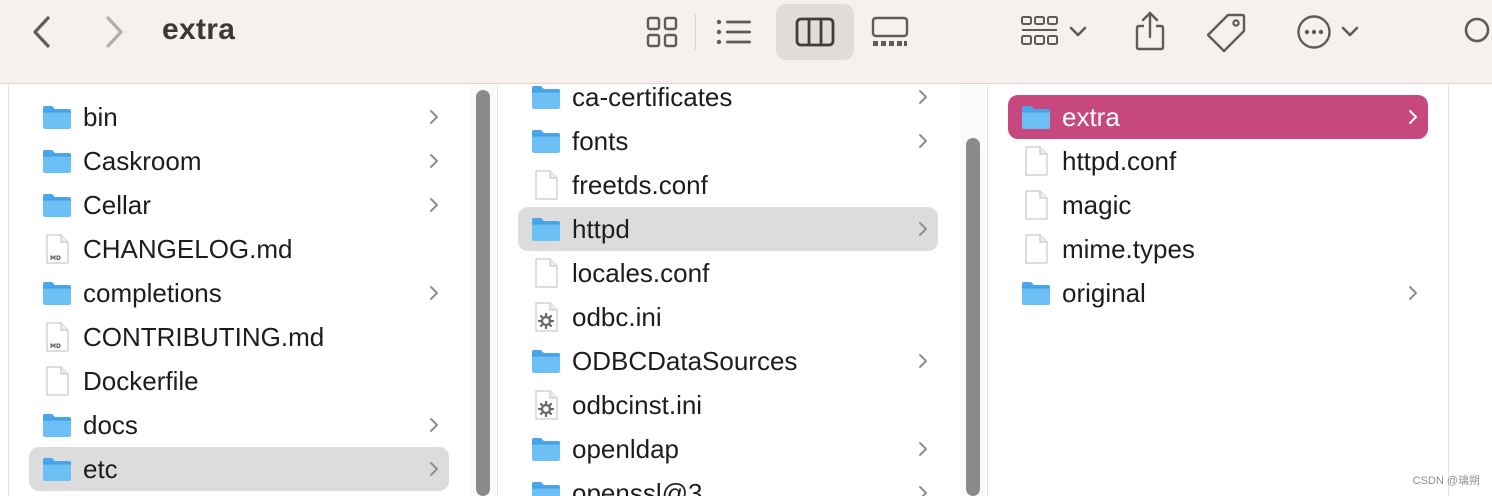 This screenshot has height=496, width=1492. What do you see at coordinates (601, 228) in the screenshot?
I see `item-name: httpd` at bounding box center [601, 228].